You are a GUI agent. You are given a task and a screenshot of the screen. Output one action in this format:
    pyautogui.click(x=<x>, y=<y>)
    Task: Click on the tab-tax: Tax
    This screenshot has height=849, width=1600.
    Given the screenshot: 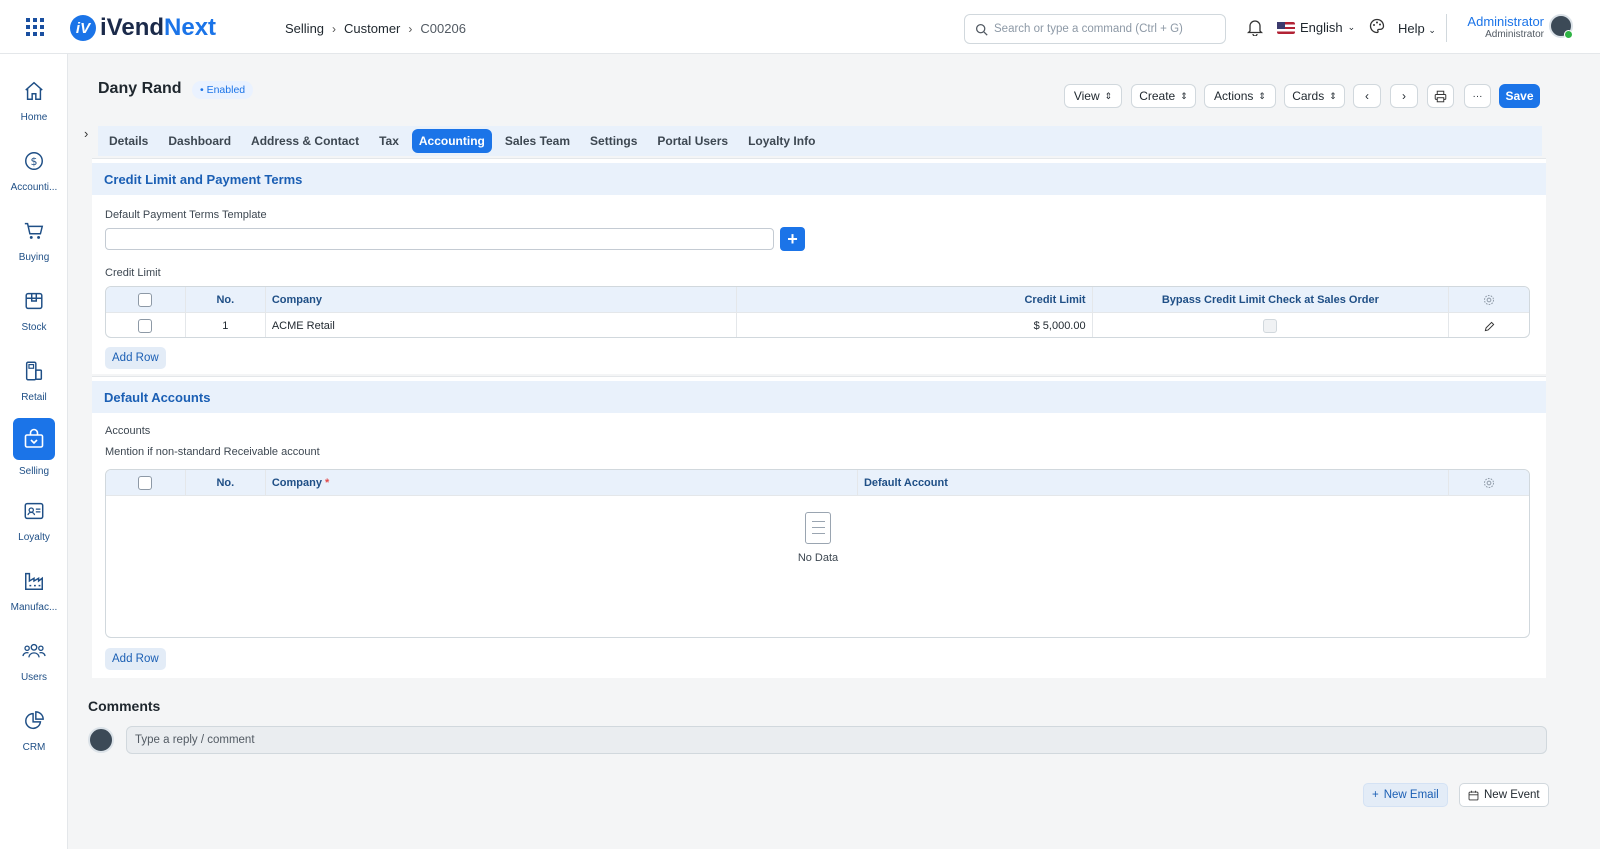 What is the action you would take?
    pyautogui.click(x=389, y=141)
    